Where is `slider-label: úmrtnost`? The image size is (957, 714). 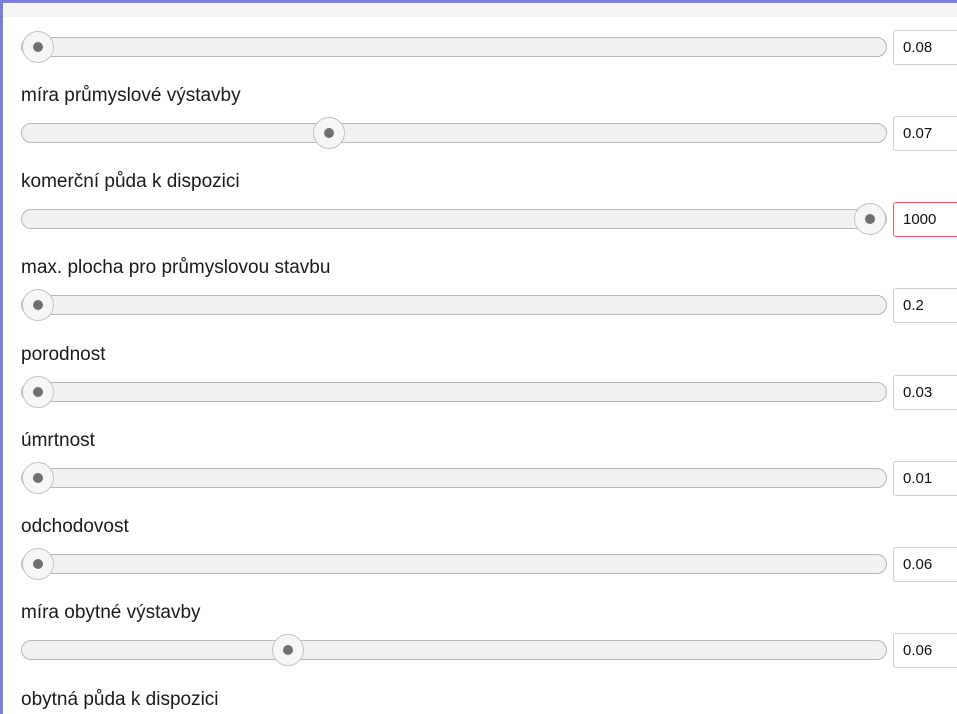 slider-label: úmrtnost is located at coordinates (58, 440).